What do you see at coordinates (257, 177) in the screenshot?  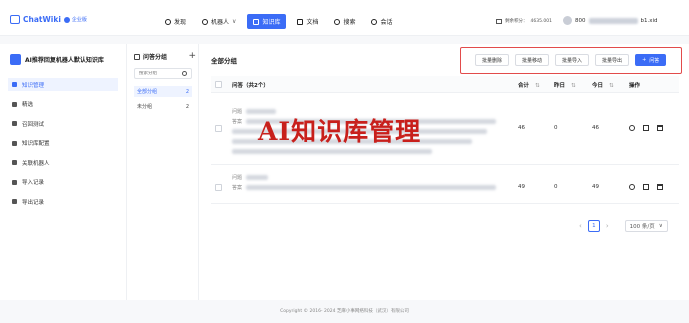 I see `question-text-redacted` at bounding box center [257, 177].